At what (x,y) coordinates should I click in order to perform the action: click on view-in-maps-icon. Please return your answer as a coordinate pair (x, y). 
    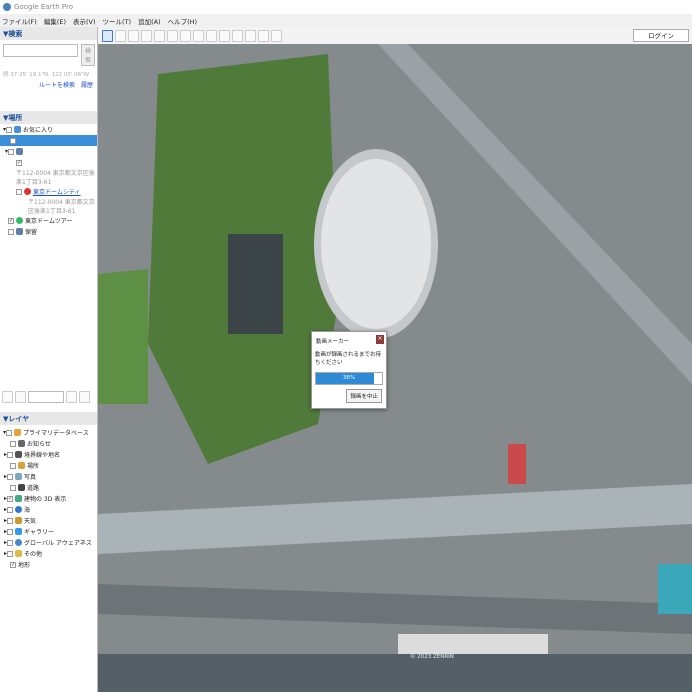
    Looking at the image, I should click on (276, 35).